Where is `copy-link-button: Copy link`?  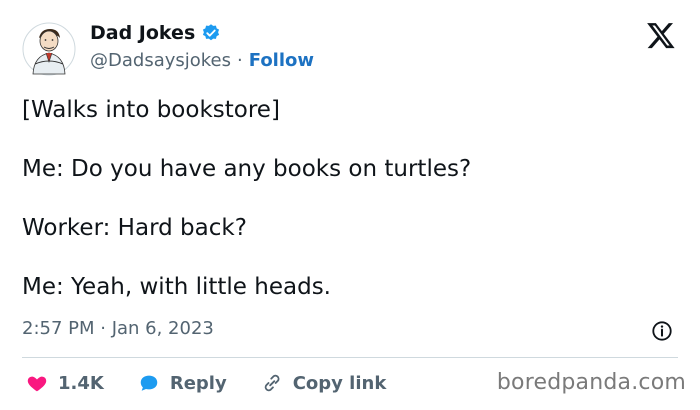
copy-link-button: Copy link is located at coordinates (324, 383).